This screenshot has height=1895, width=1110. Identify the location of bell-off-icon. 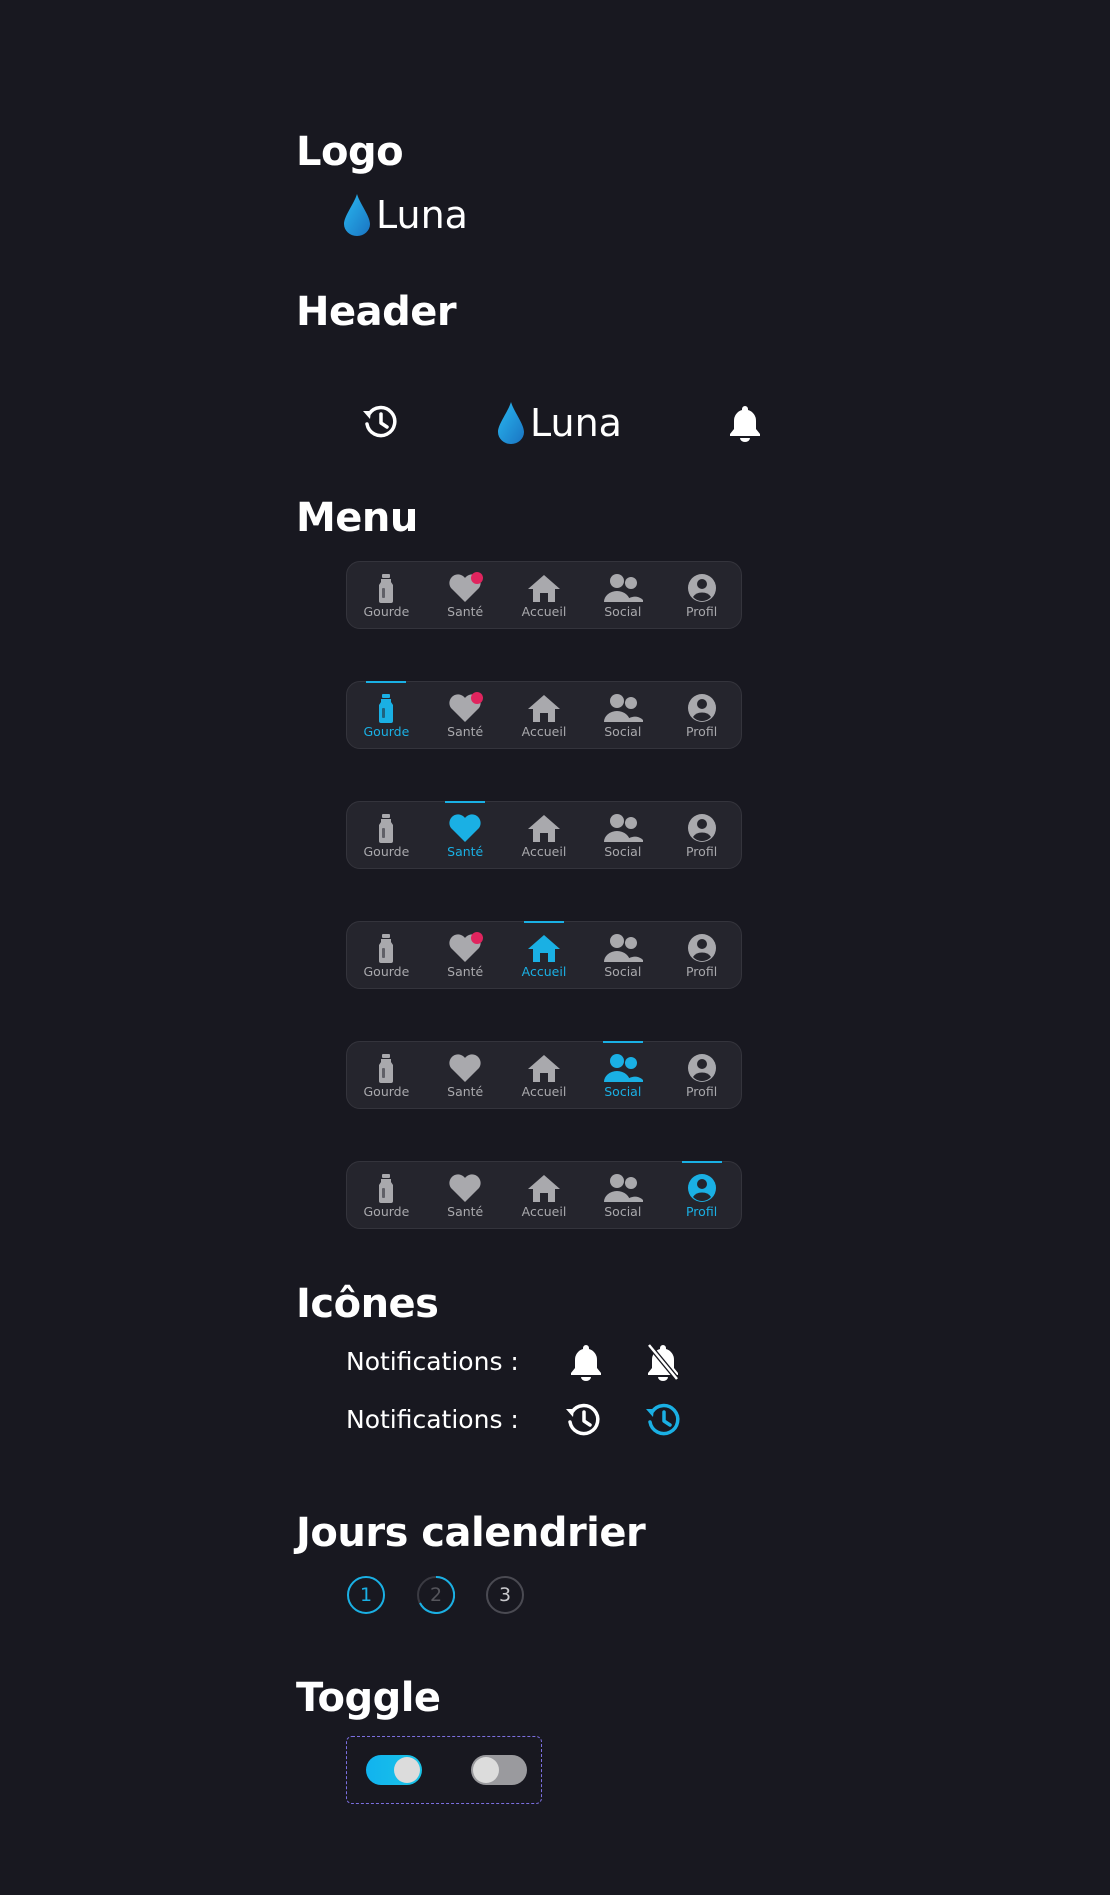
(663, 1361).